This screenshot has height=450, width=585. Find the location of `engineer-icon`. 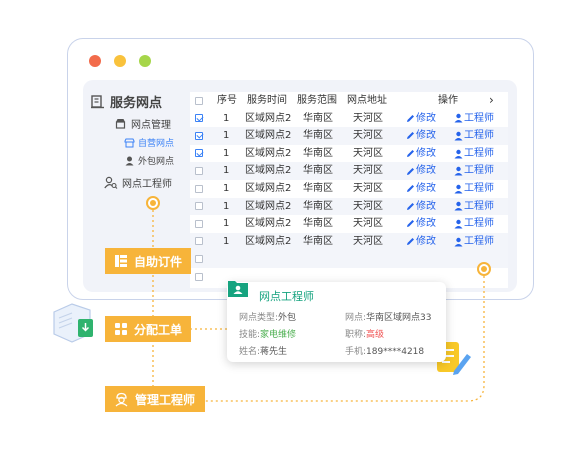

engineer-icon is located at coordinates (121, 399).